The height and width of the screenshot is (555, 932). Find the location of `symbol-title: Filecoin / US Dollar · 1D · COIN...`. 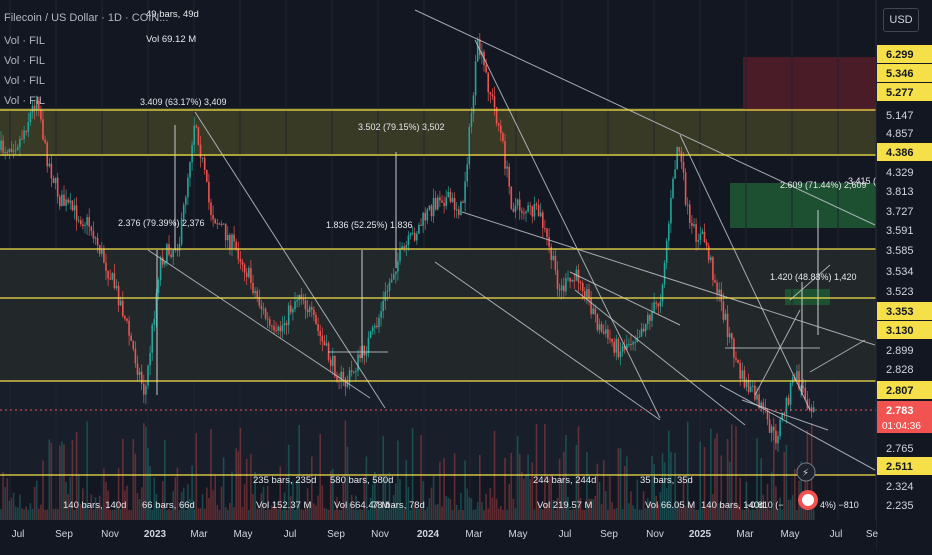

symbol-title: Filecoin / US Dollar · 1D · COIN... is located at coordinates (86, 18).